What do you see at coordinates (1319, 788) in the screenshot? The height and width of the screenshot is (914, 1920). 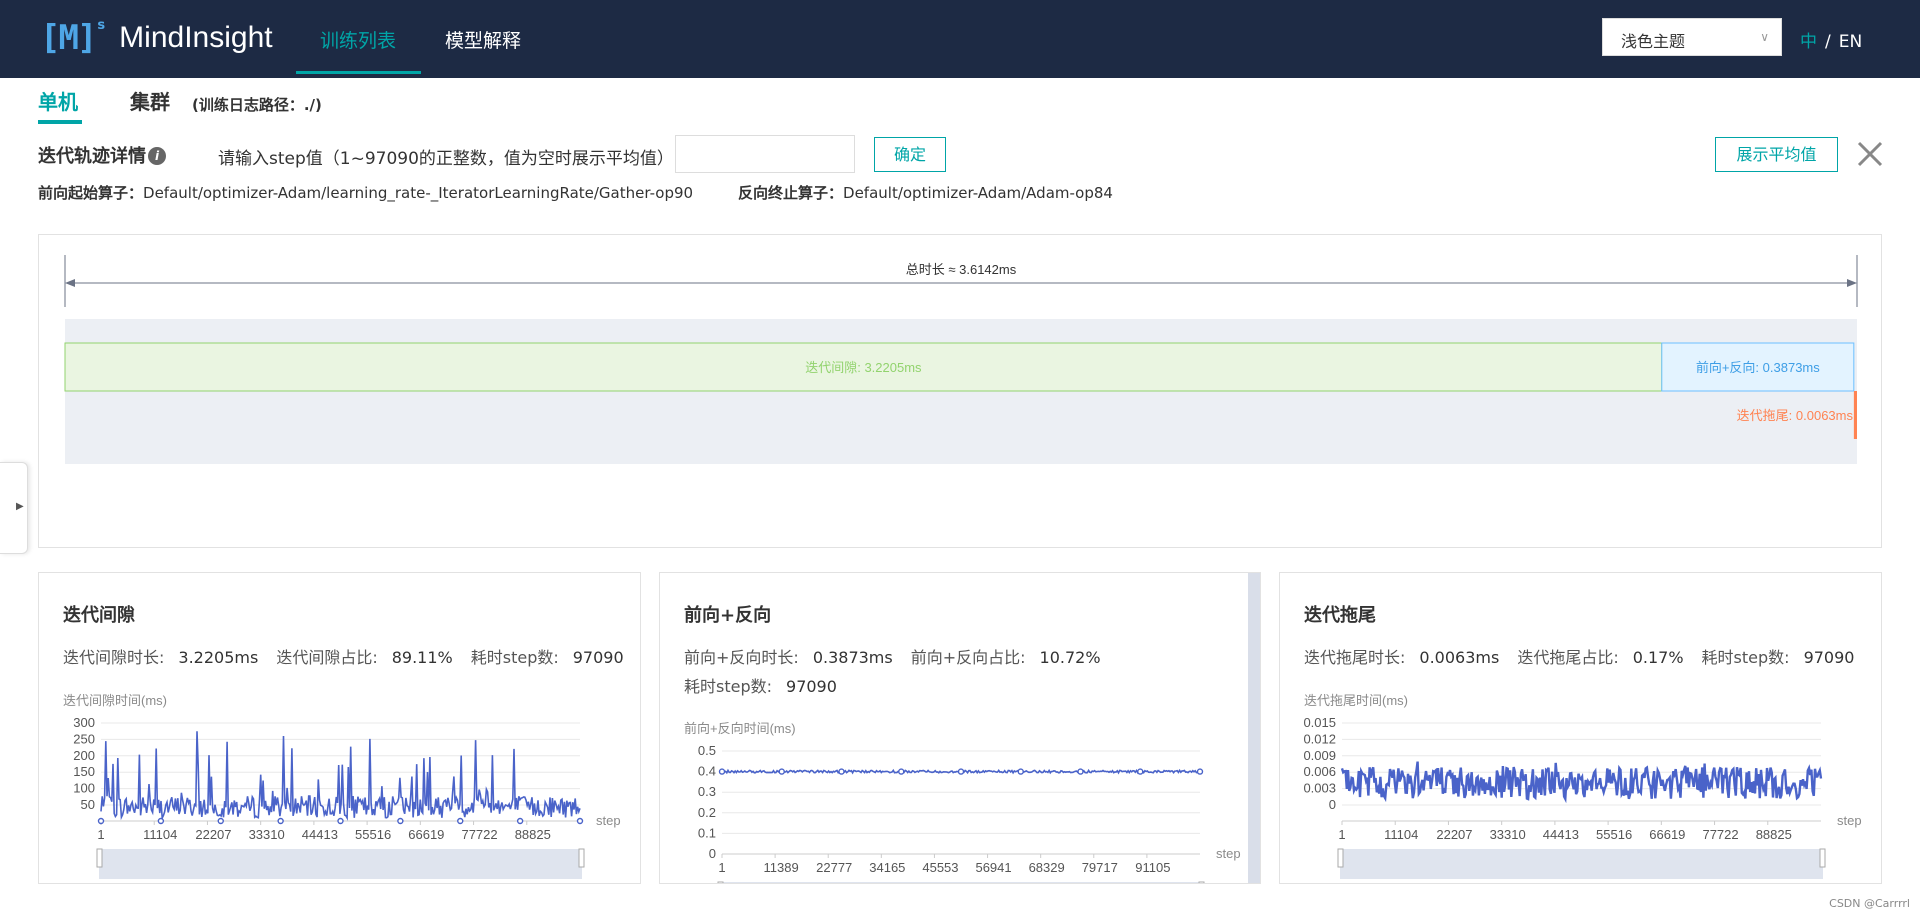 I see `chart-ytick-label: 0.003` at bounding box center [1319, 788].